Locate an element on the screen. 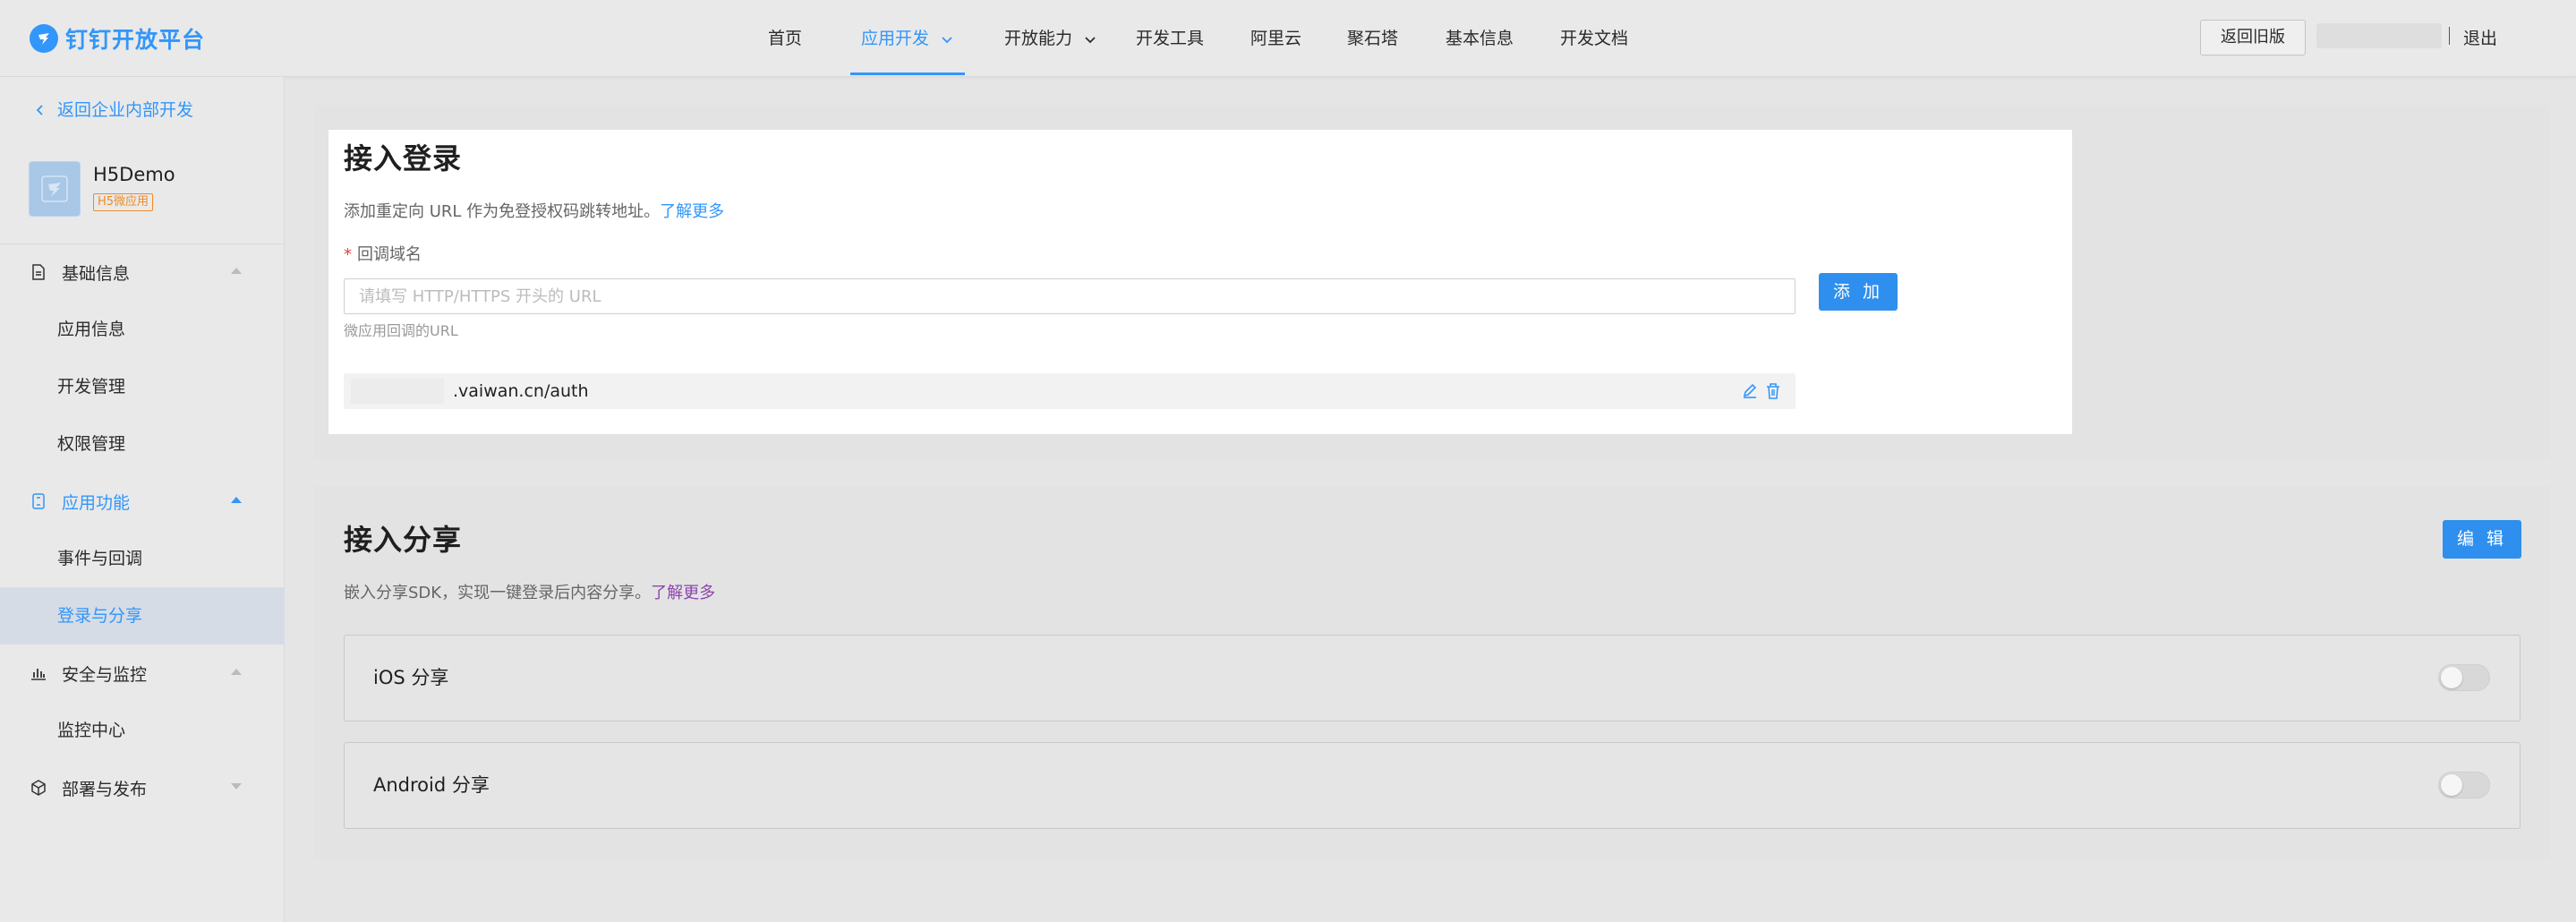  android-share-toggle is located at coordinates (2464, 785).